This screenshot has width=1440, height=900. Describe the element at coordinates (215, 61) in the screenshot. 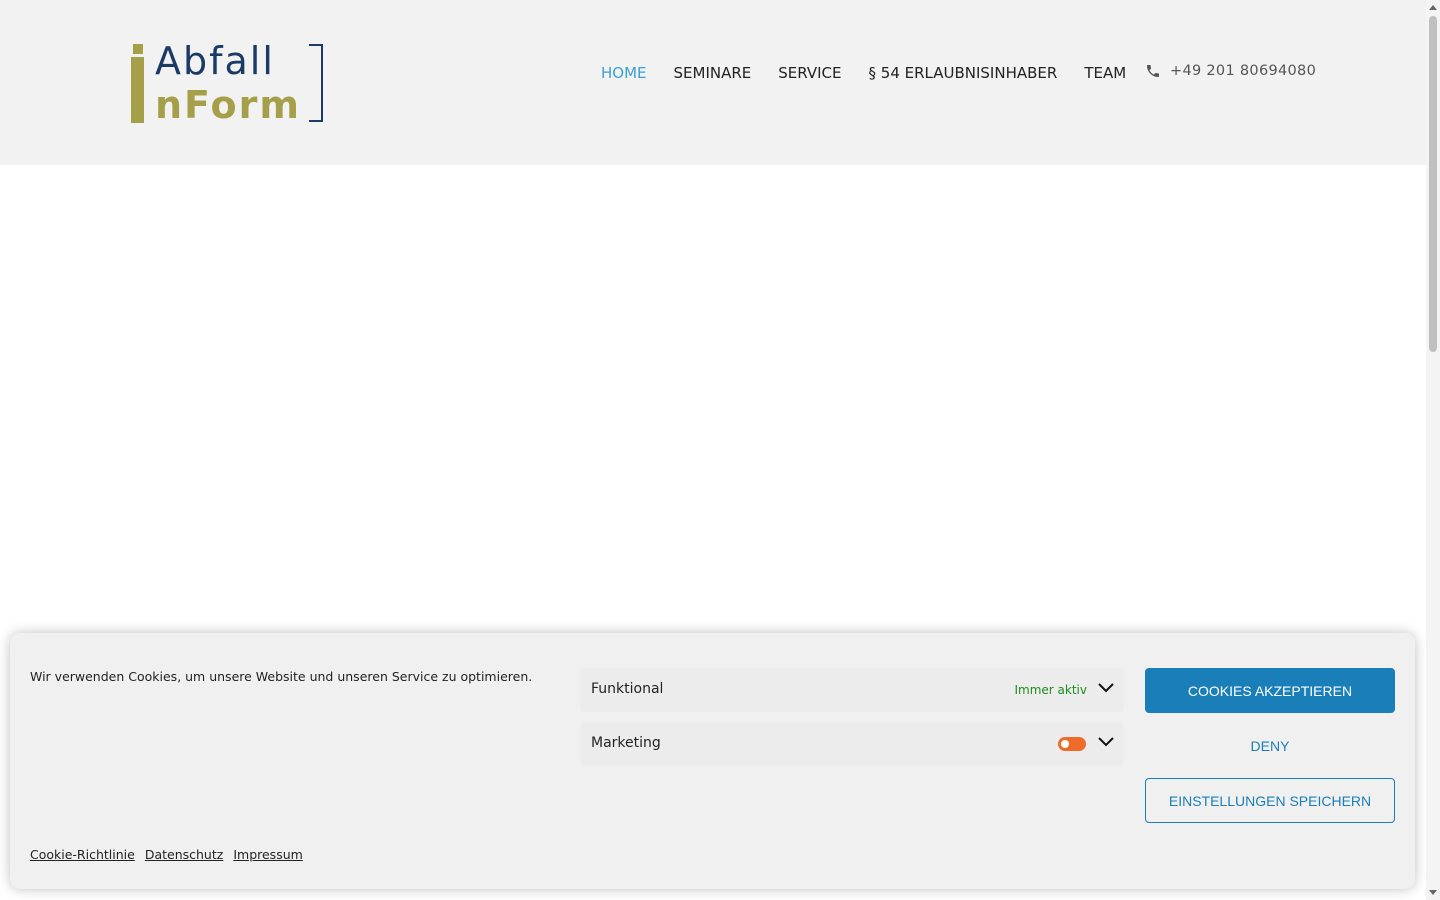

I see `logo-word-top: Abfall` at that location.